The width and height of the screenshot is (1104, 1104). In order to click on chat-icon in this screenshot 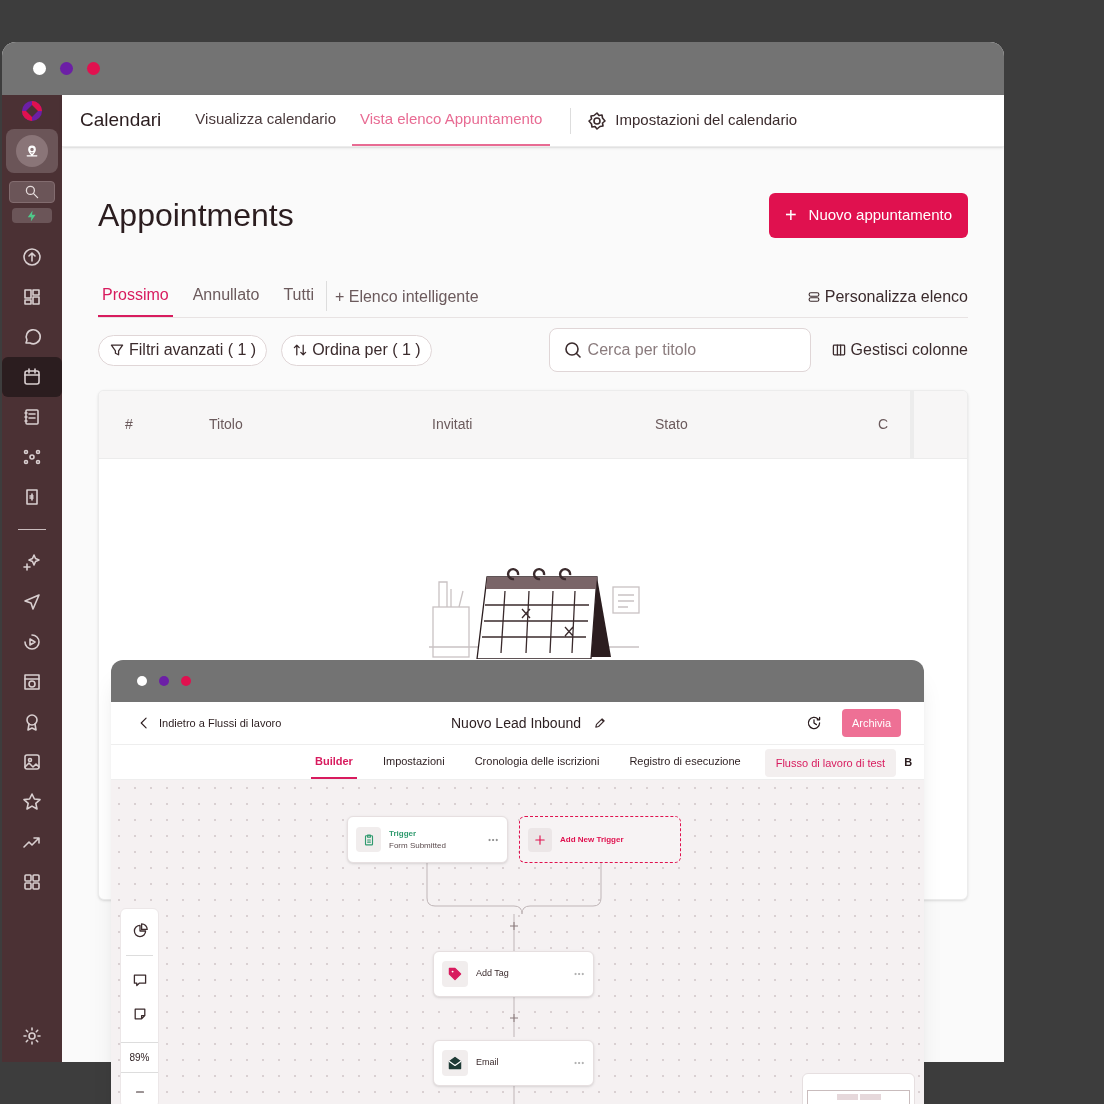, I will do `click(32, 337)`.